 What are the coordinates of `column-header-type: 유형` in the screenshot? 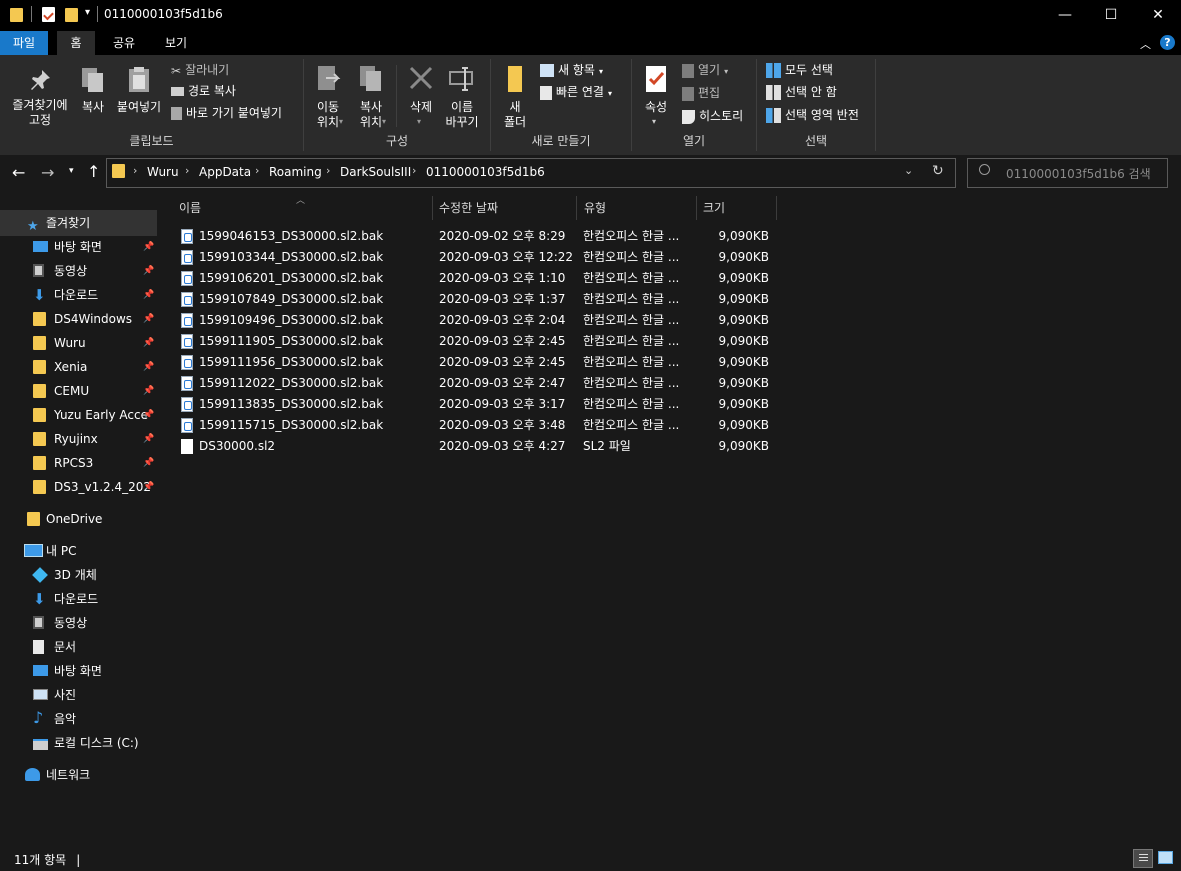 It's located at (595, 208).